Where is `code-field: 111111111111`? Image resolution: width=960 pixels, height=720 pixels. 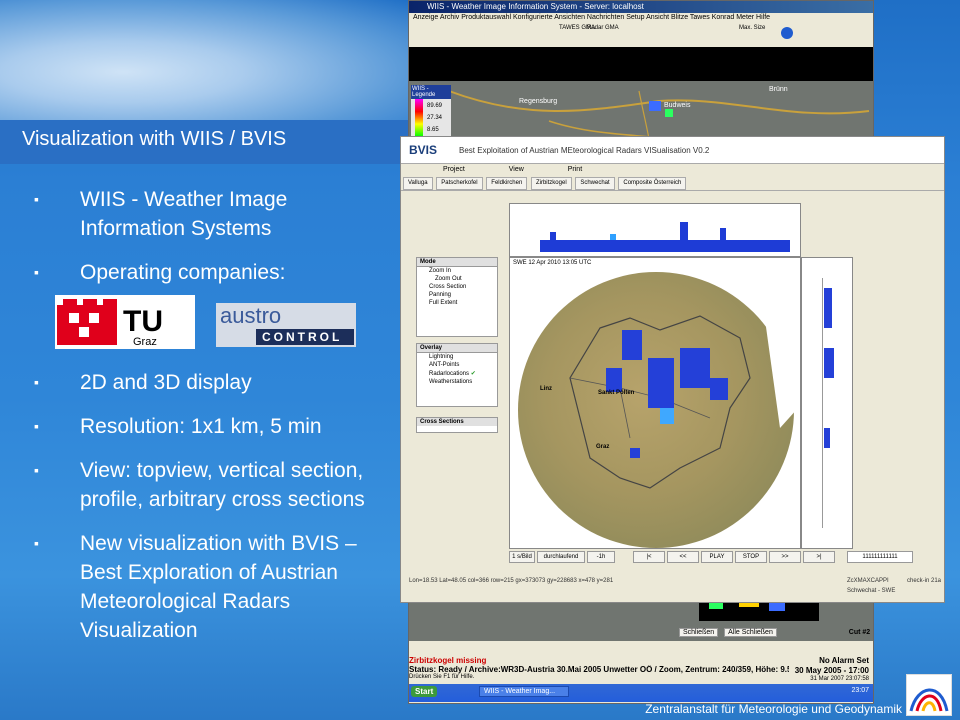 code-field: 111111111111 is located at coordinates (880, 557).